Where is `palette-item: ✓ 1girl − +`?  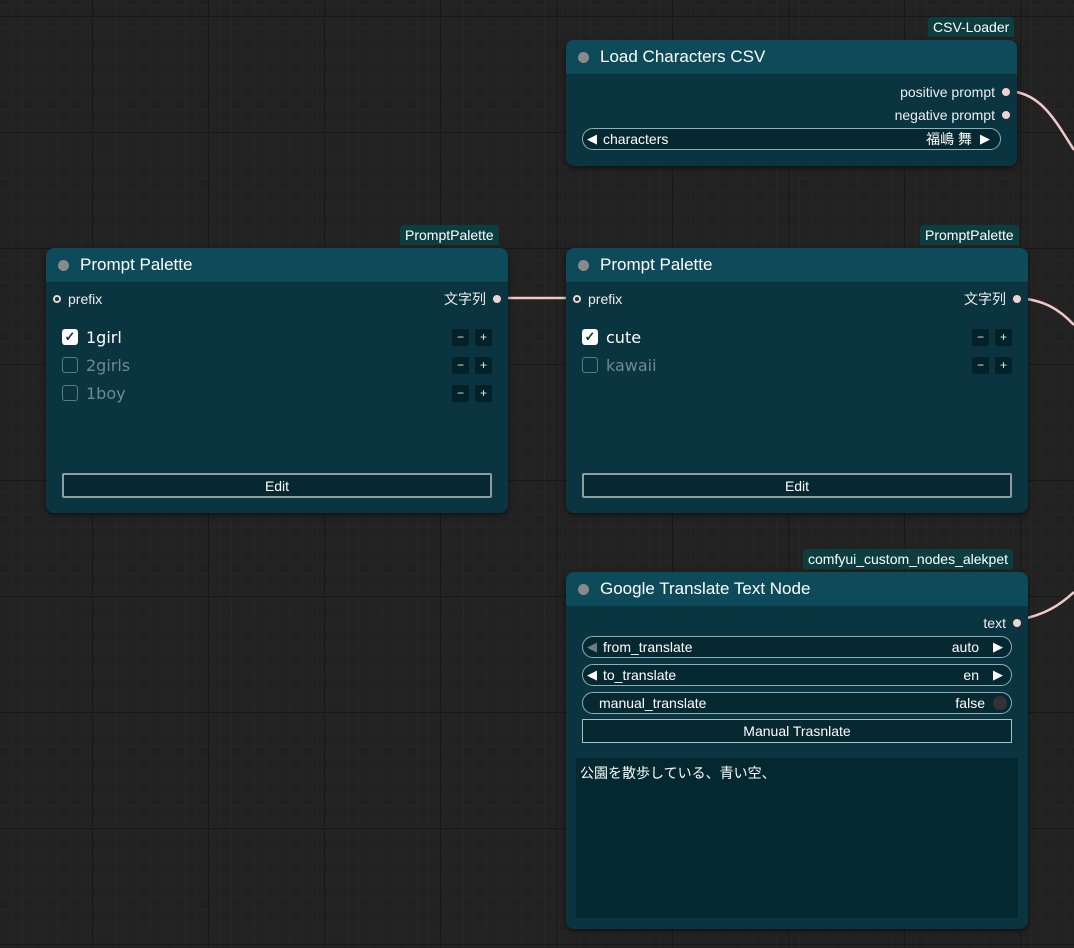 palette-item: ✓ 1girl − + is located at coordinates (277, 337).